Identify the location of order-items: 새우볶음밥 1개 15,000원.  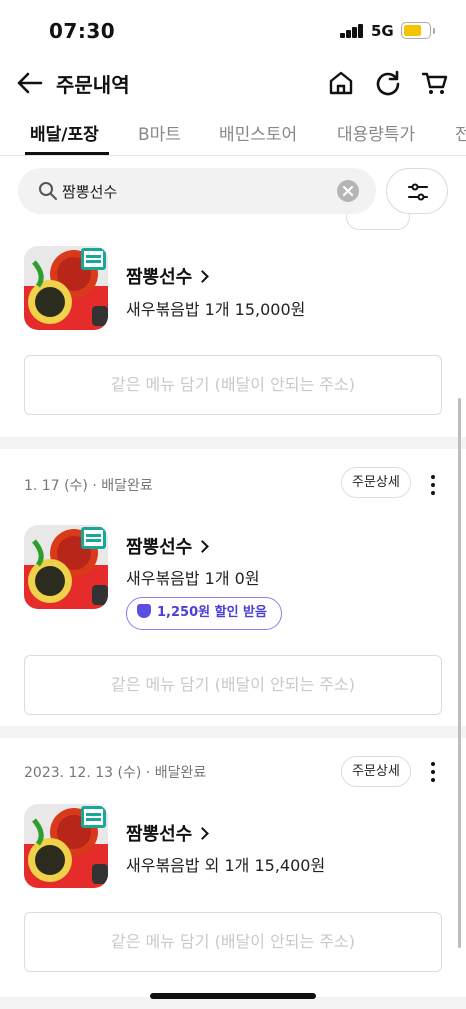
(216, 309).